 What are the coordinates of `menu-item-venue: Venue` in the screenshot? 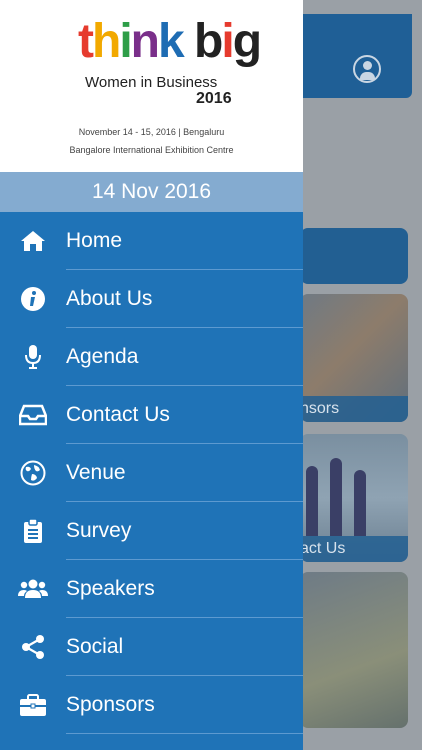 It's located at (151, 473).